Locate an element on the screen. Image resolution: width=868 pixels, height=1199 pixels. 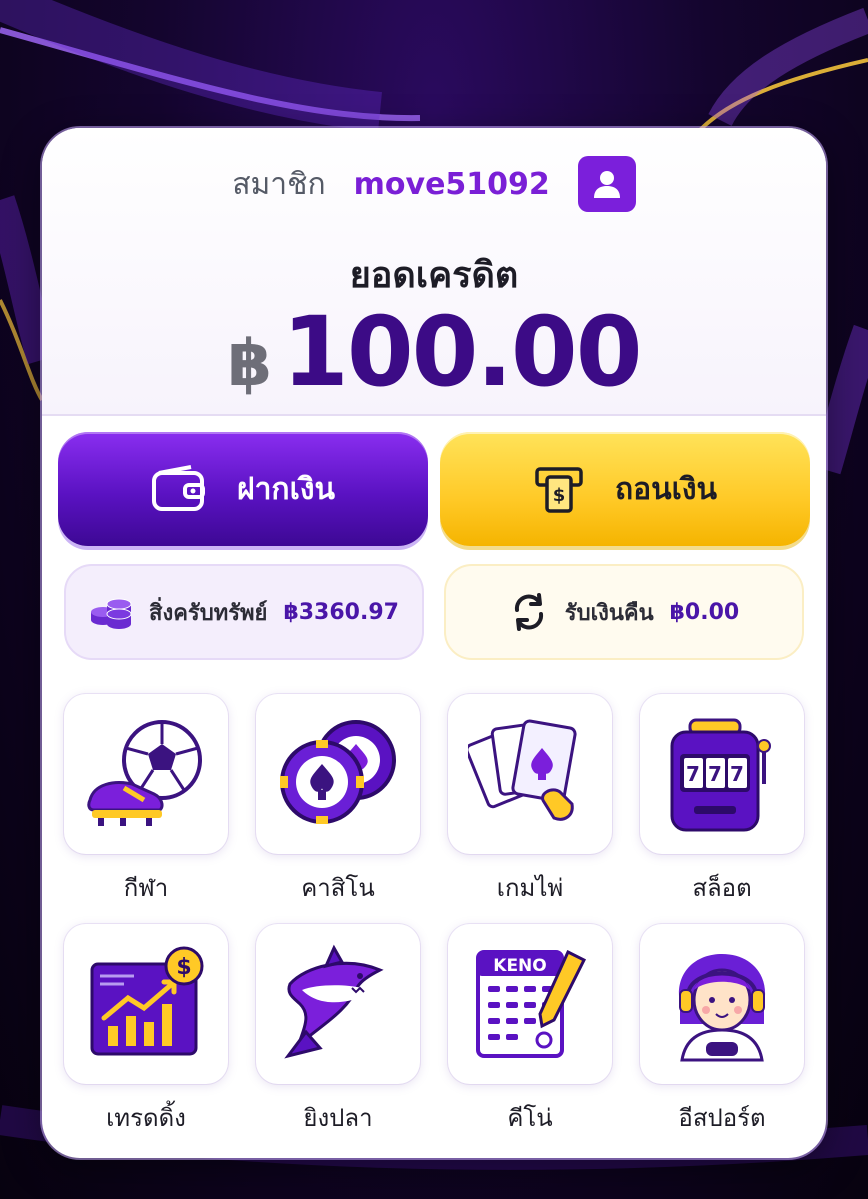
assets-pill: สิ่งครับทรัพย์ ฿3360.97 is located at coordinates (244, 612).